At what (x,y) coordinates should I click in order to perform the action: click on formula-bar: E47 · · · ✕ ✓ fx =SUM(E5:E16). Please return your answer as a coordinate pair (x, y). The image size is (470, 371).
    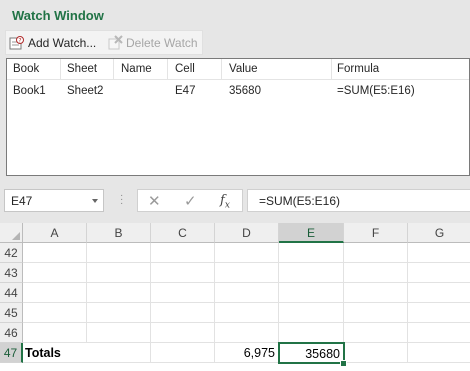
    Looking at the image, I should click on (235, 201).